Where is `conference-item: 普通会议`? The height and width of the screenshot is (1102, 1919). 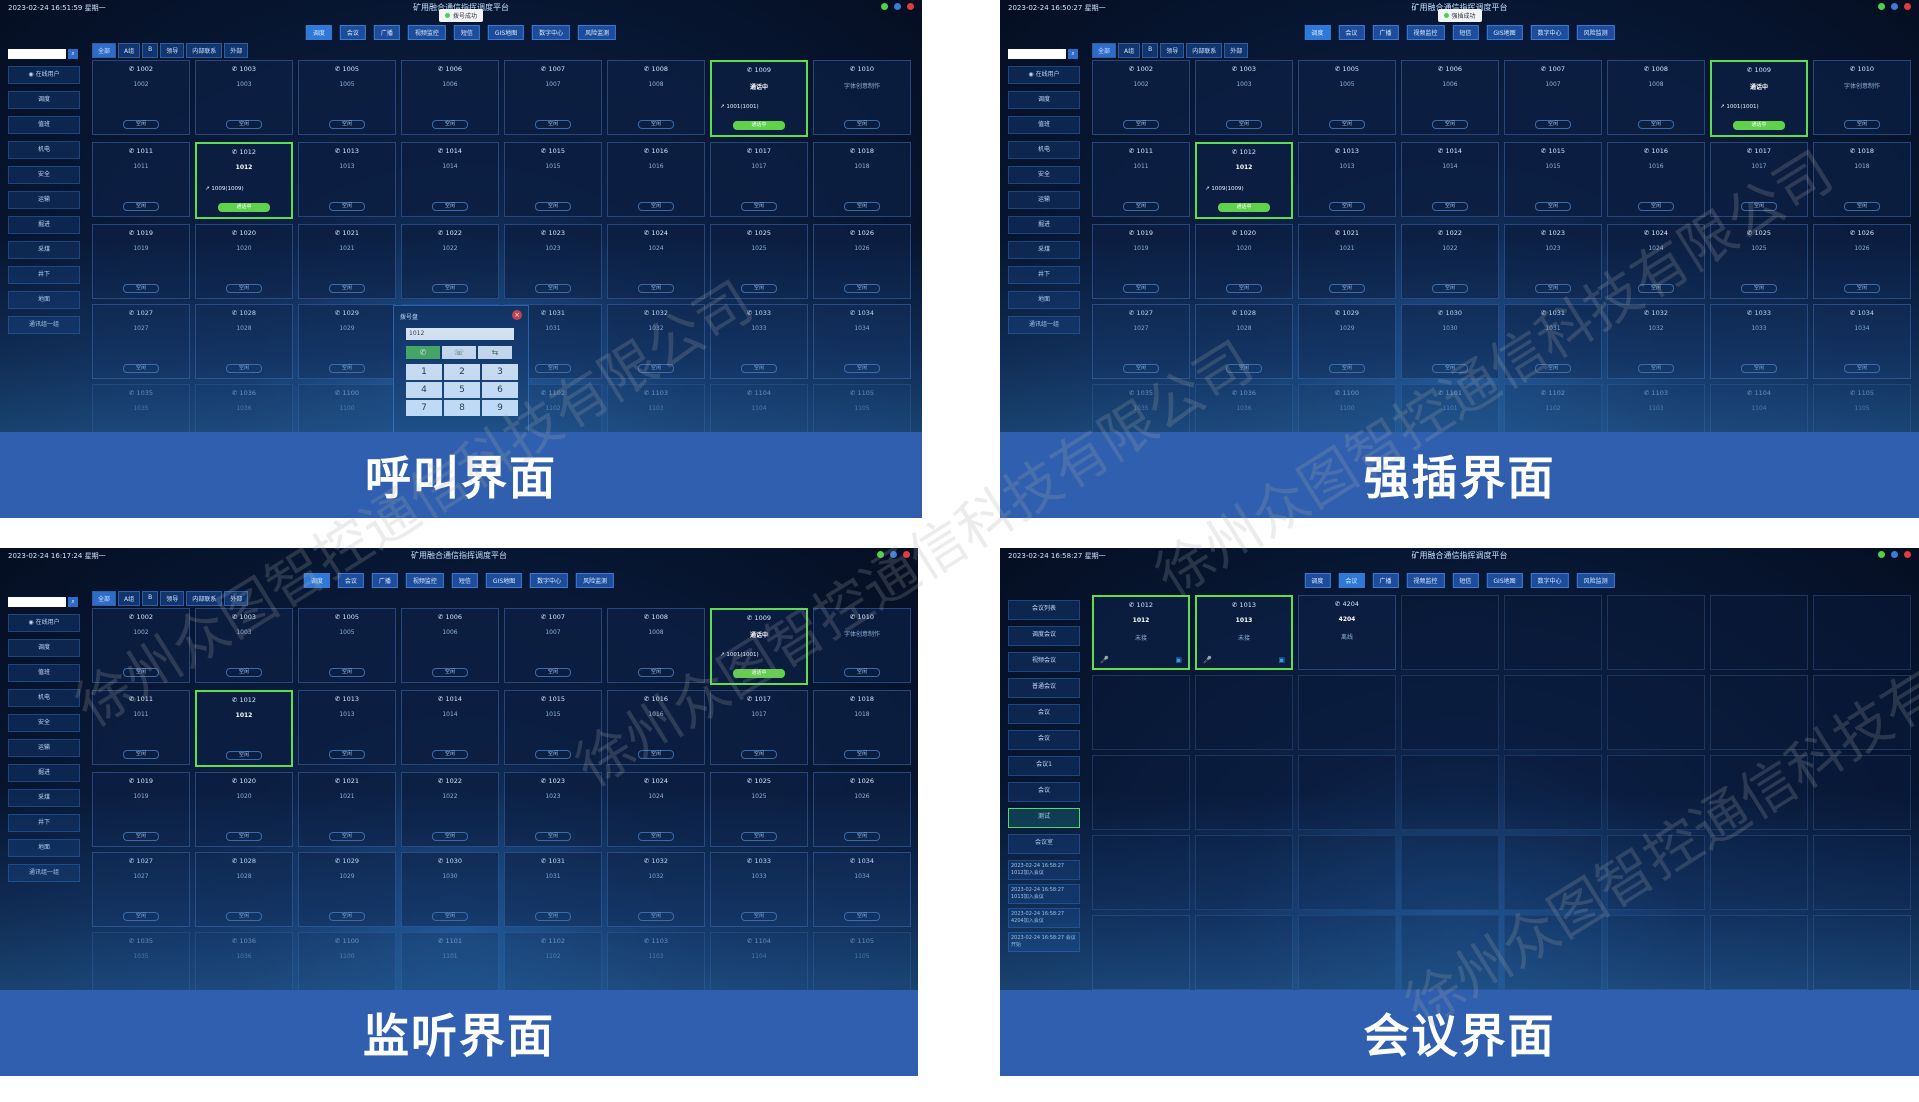
conference-item: 普通会议 is located at coordinates (1044, 688).